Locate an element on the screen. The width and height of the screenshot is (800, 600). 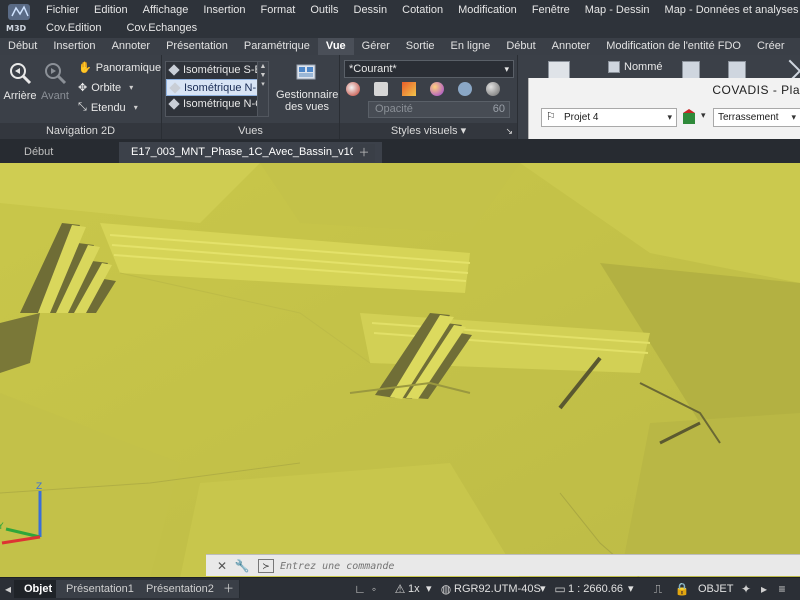
add-layout-button: ＋ is located at coordinates (229, 589).